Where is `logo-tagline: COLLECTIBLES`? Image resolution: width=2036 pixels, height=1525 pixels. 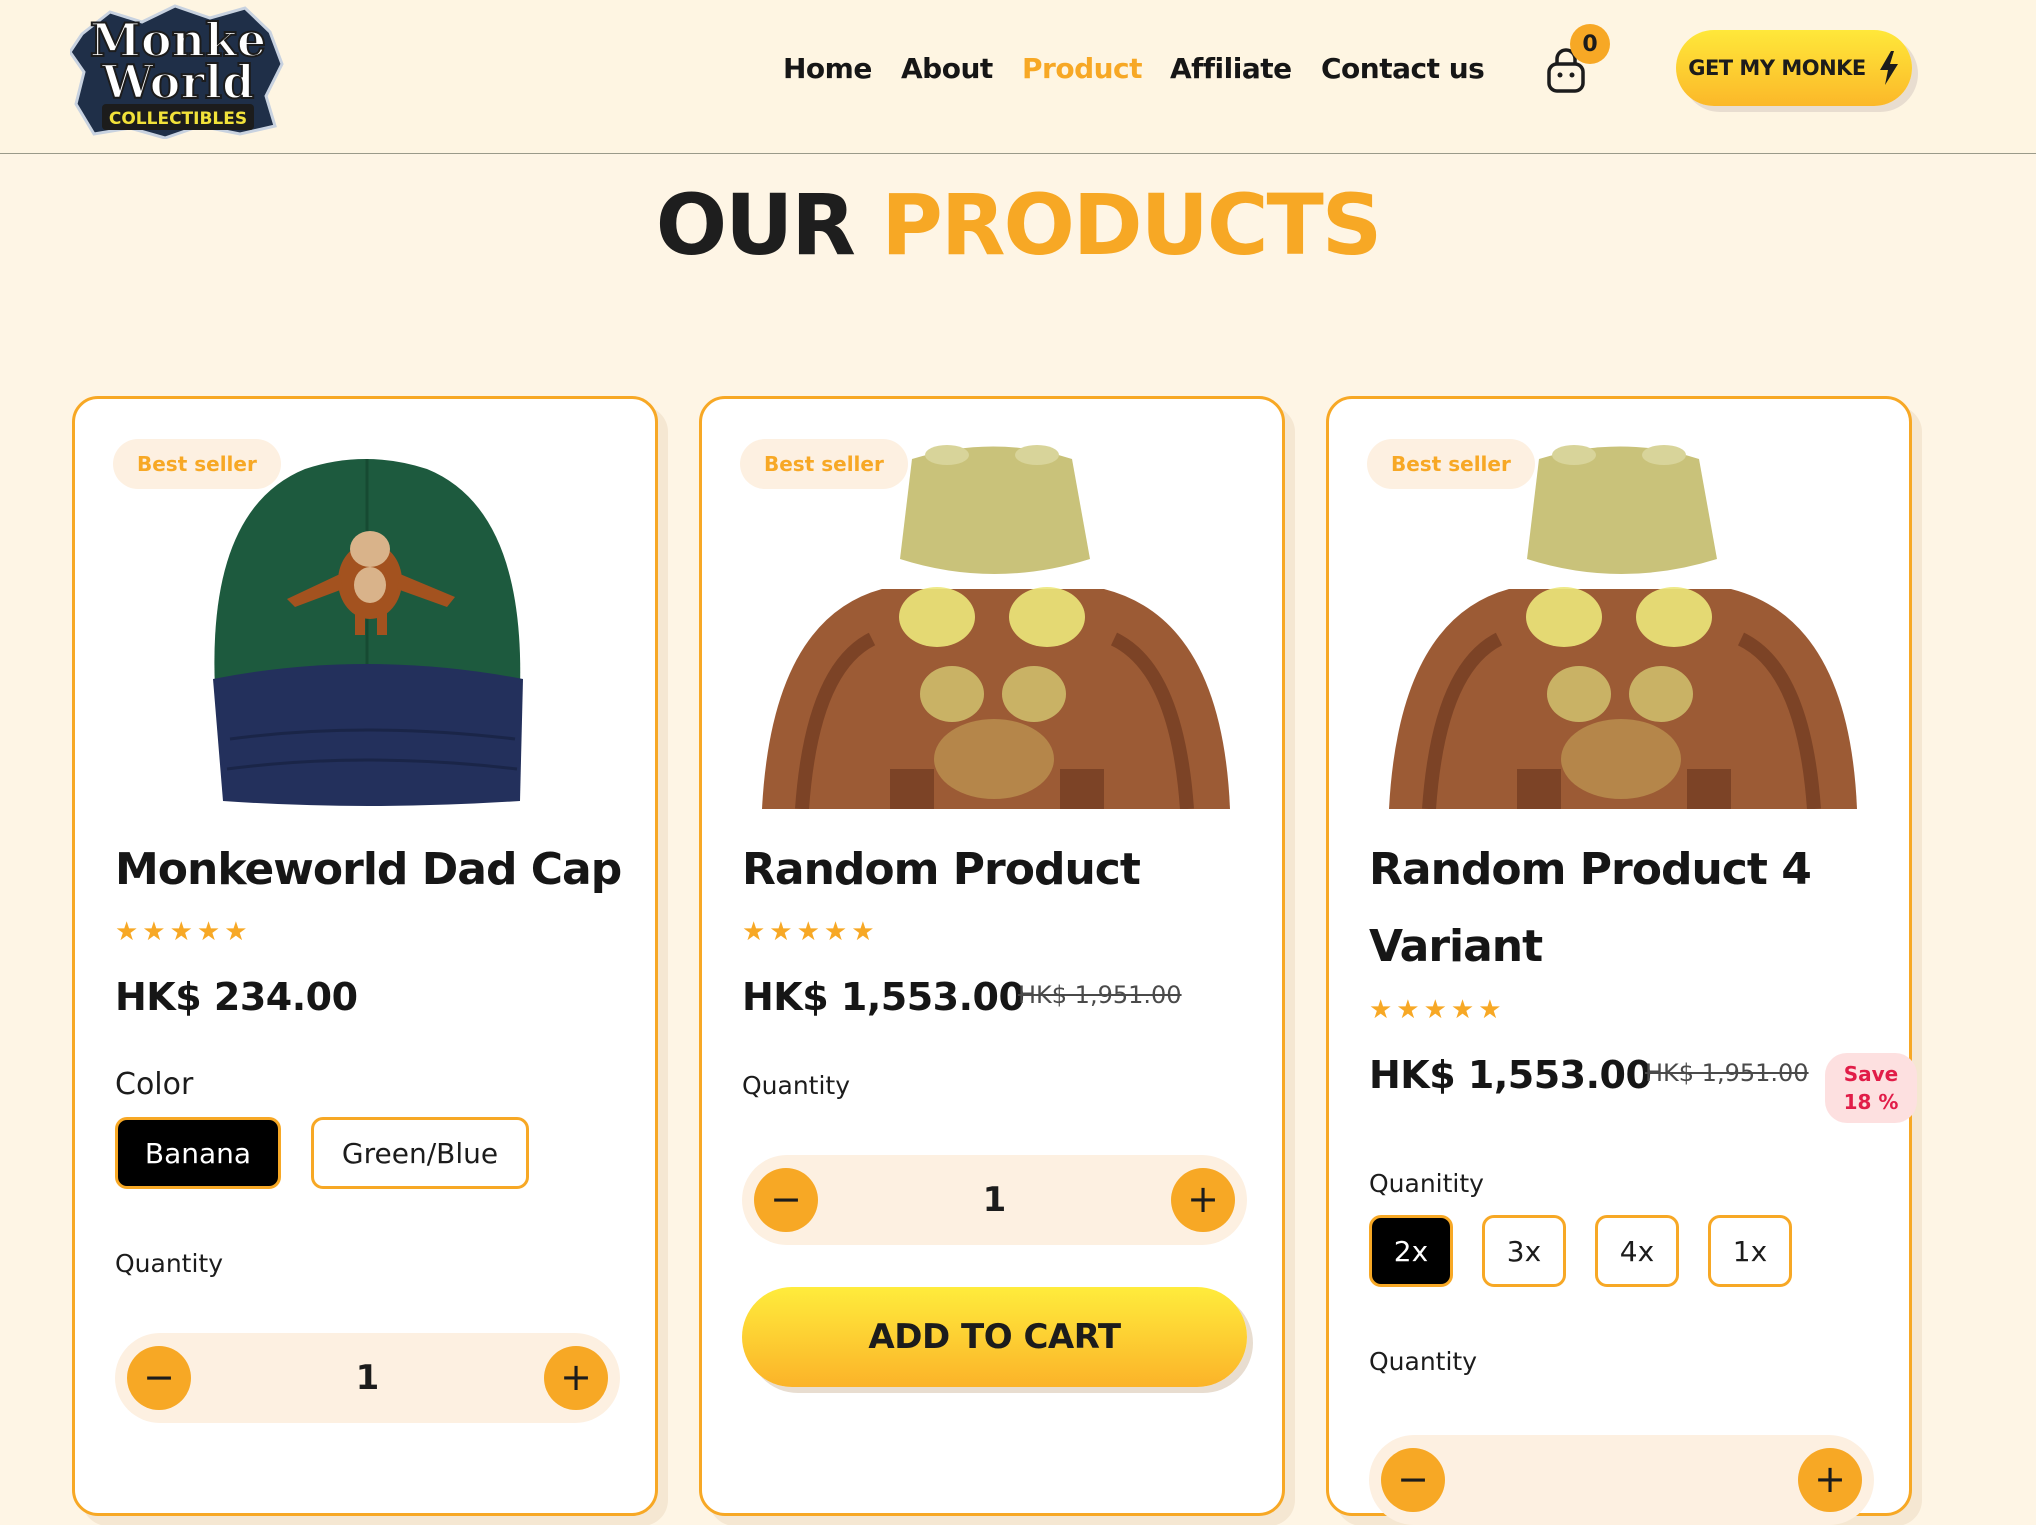 logo-tagline: COLLECTIBLES is located at coordinates (178, 119).